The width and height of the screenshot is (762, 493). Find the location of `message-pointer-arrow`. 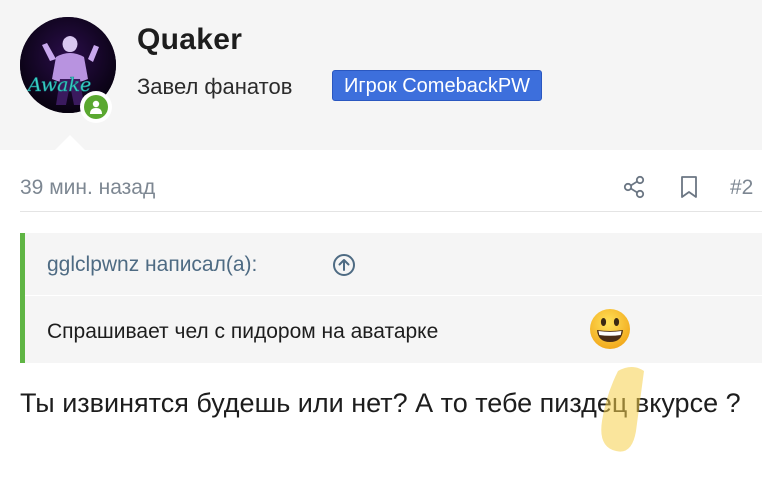

message-pointer-arrow is located at coordinates (70, 142).